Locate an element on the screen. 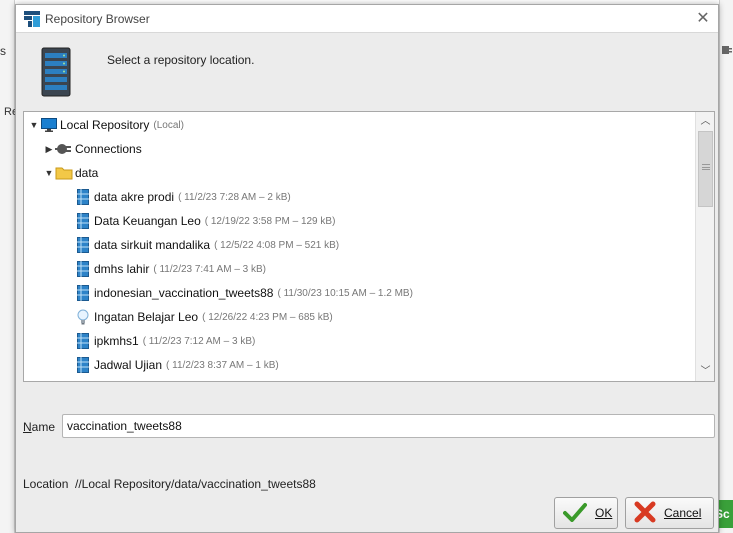  close-icon: ✕ is located at coordinates (703, 19).